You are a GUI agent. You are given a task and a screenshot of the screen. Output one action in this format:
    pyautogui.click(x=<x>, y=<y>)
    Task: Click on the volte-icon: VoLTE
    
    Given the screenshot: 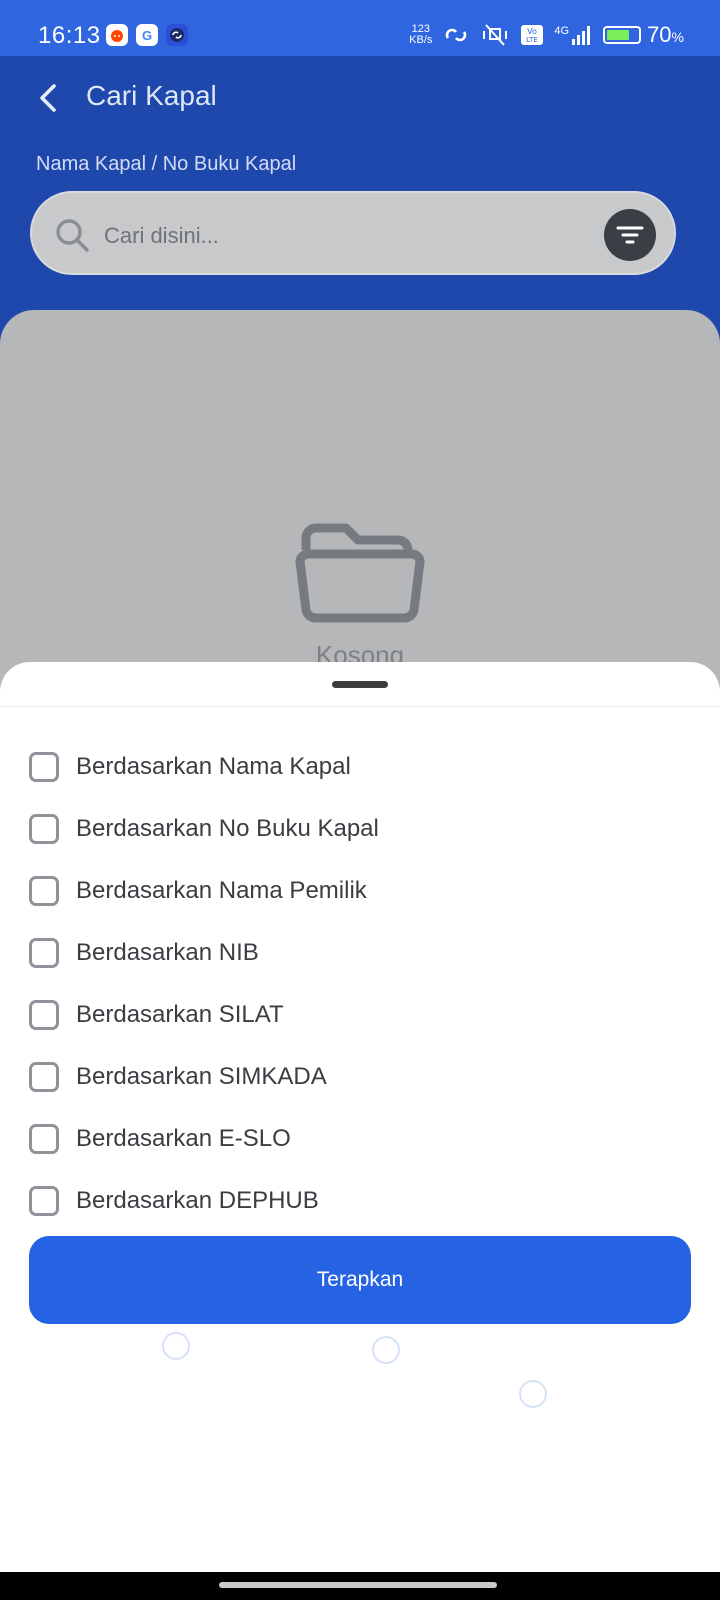 What is the action you would take?
    pyautogui.click(x=532, y=35)
    